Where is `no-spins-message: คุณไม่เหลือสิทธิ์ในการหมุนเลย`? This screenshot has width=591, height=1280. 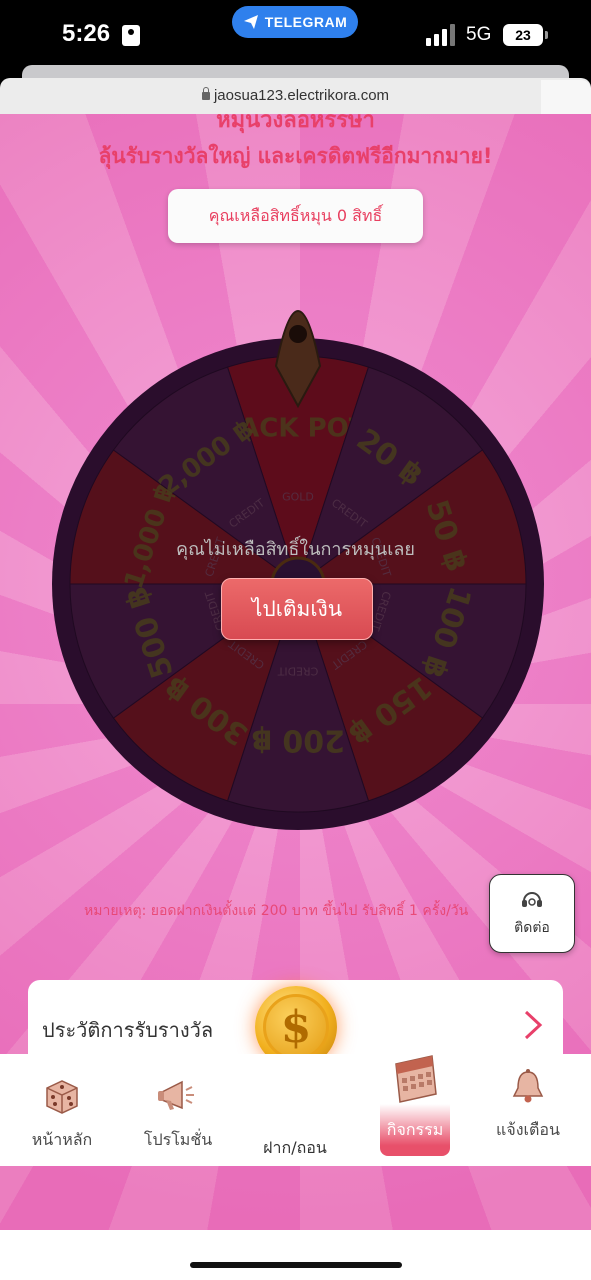 no-spins-message: คุณไม่เหลือสิทธิ์ในการหมุนเลย is located at coordinates (295, 549).